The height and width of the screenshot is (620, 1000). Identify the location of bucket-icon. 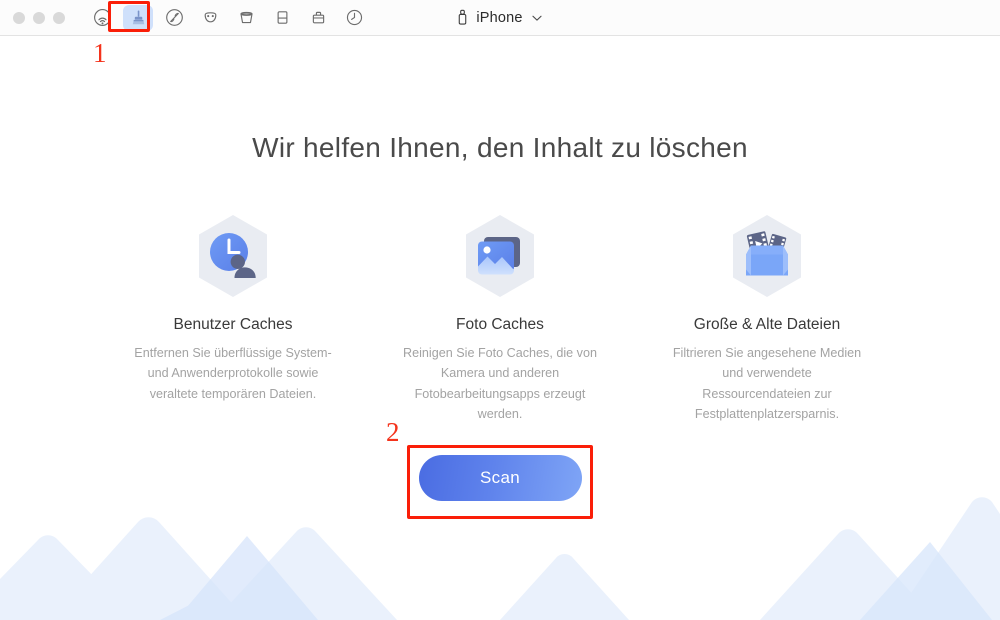
(246, 17).